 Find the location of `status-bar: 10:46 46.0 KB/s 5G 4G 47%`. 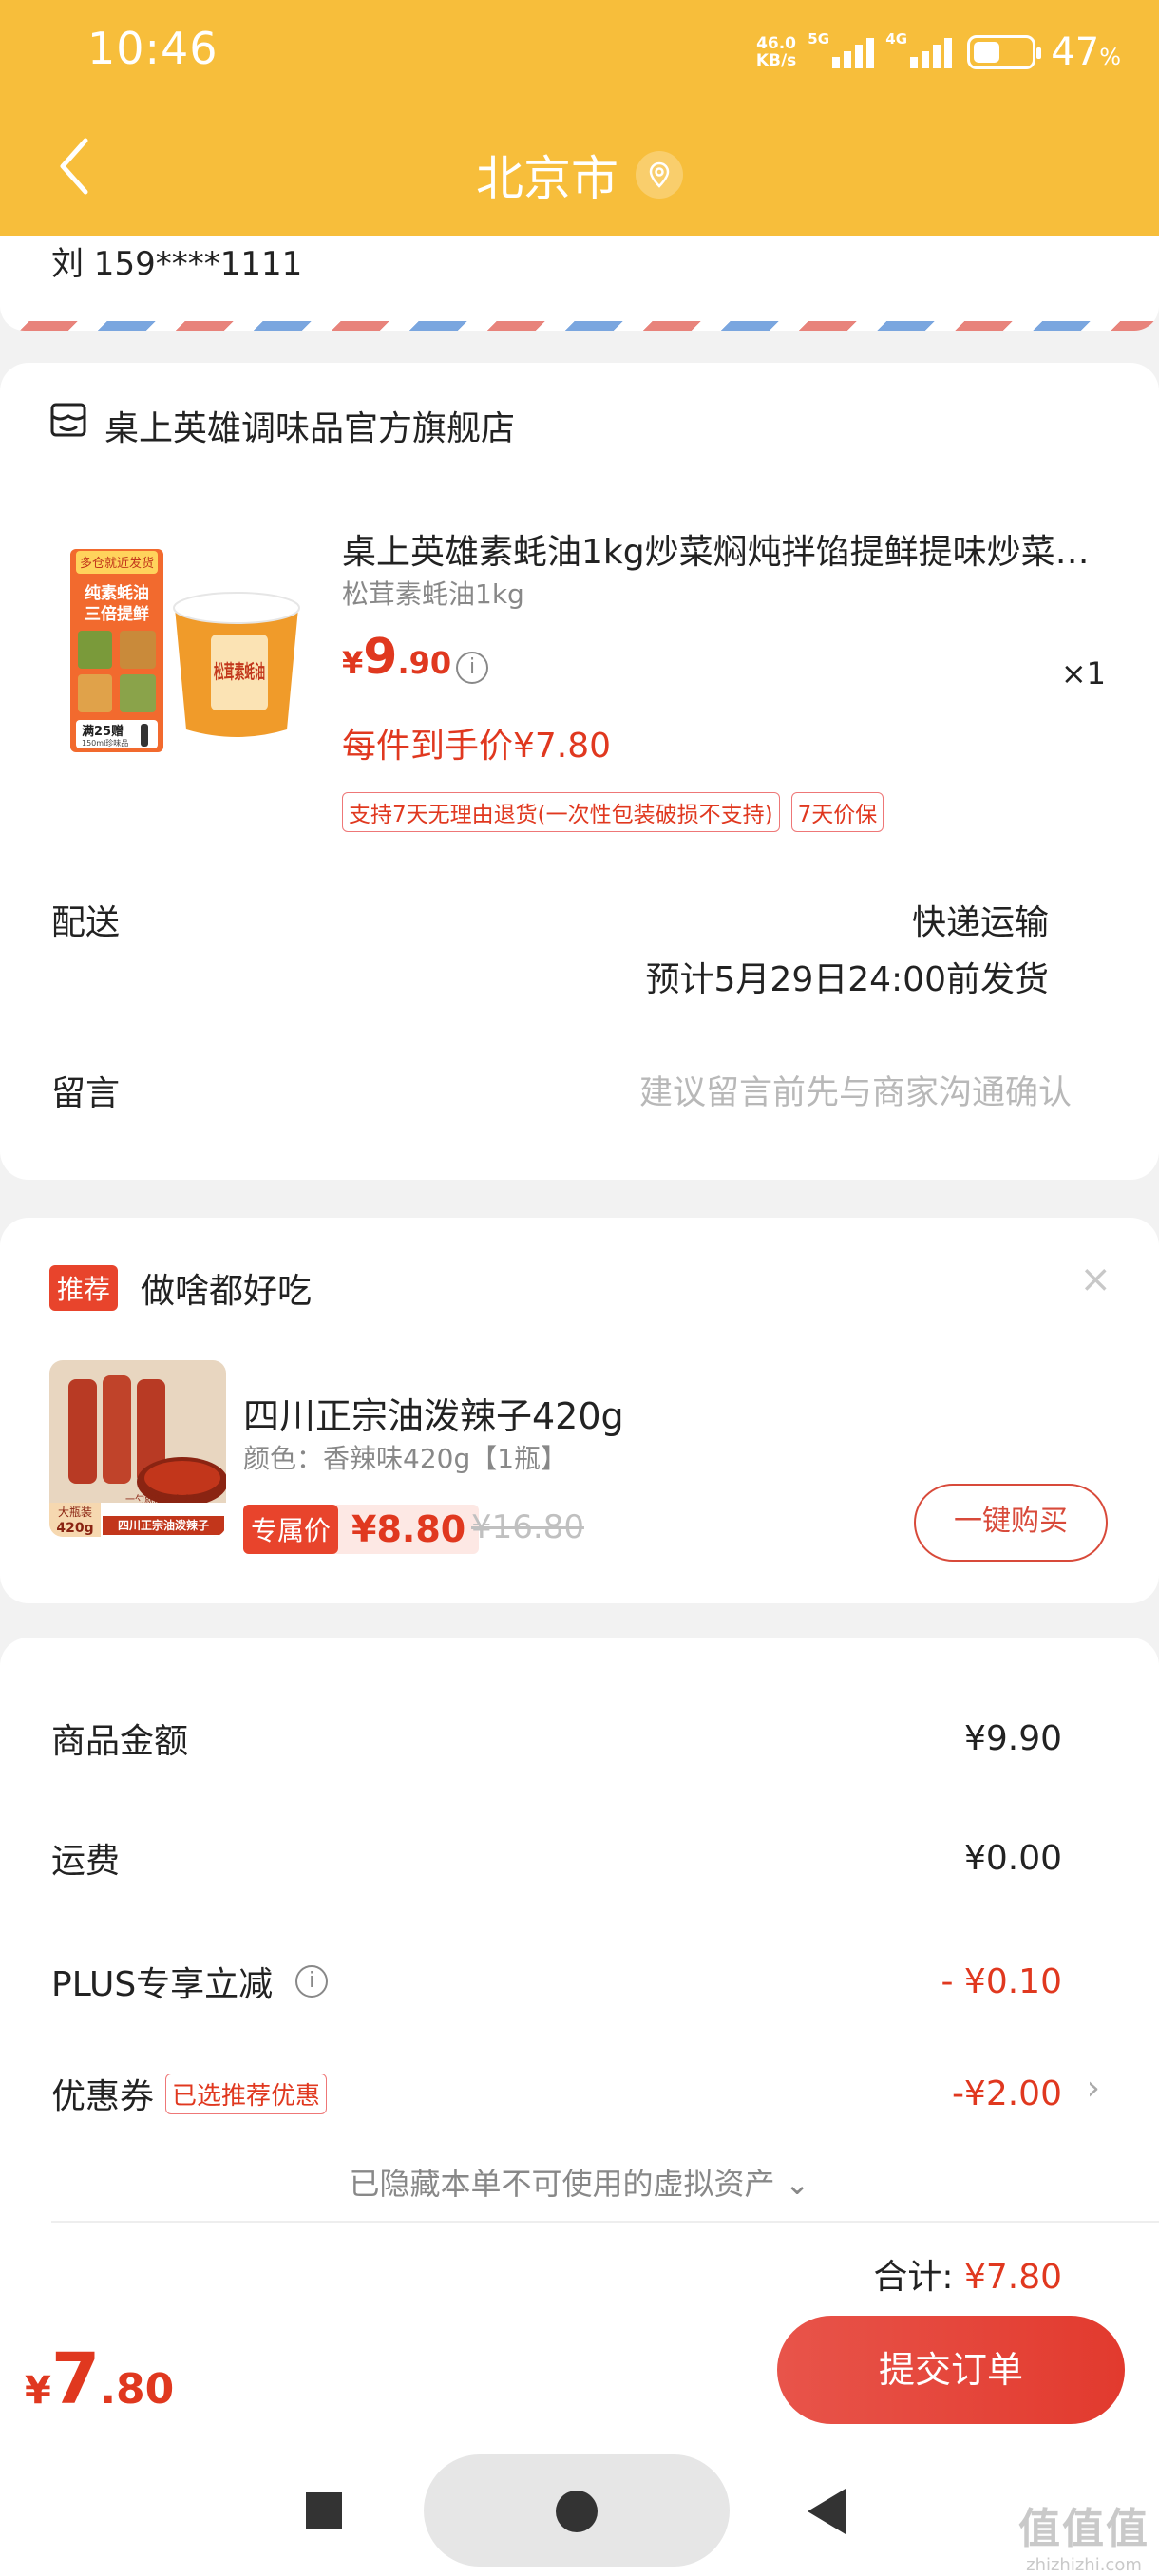

status-bar: 10:46 46.0 KB/s 5G 4G 47% is located at coordinates (579, 52).